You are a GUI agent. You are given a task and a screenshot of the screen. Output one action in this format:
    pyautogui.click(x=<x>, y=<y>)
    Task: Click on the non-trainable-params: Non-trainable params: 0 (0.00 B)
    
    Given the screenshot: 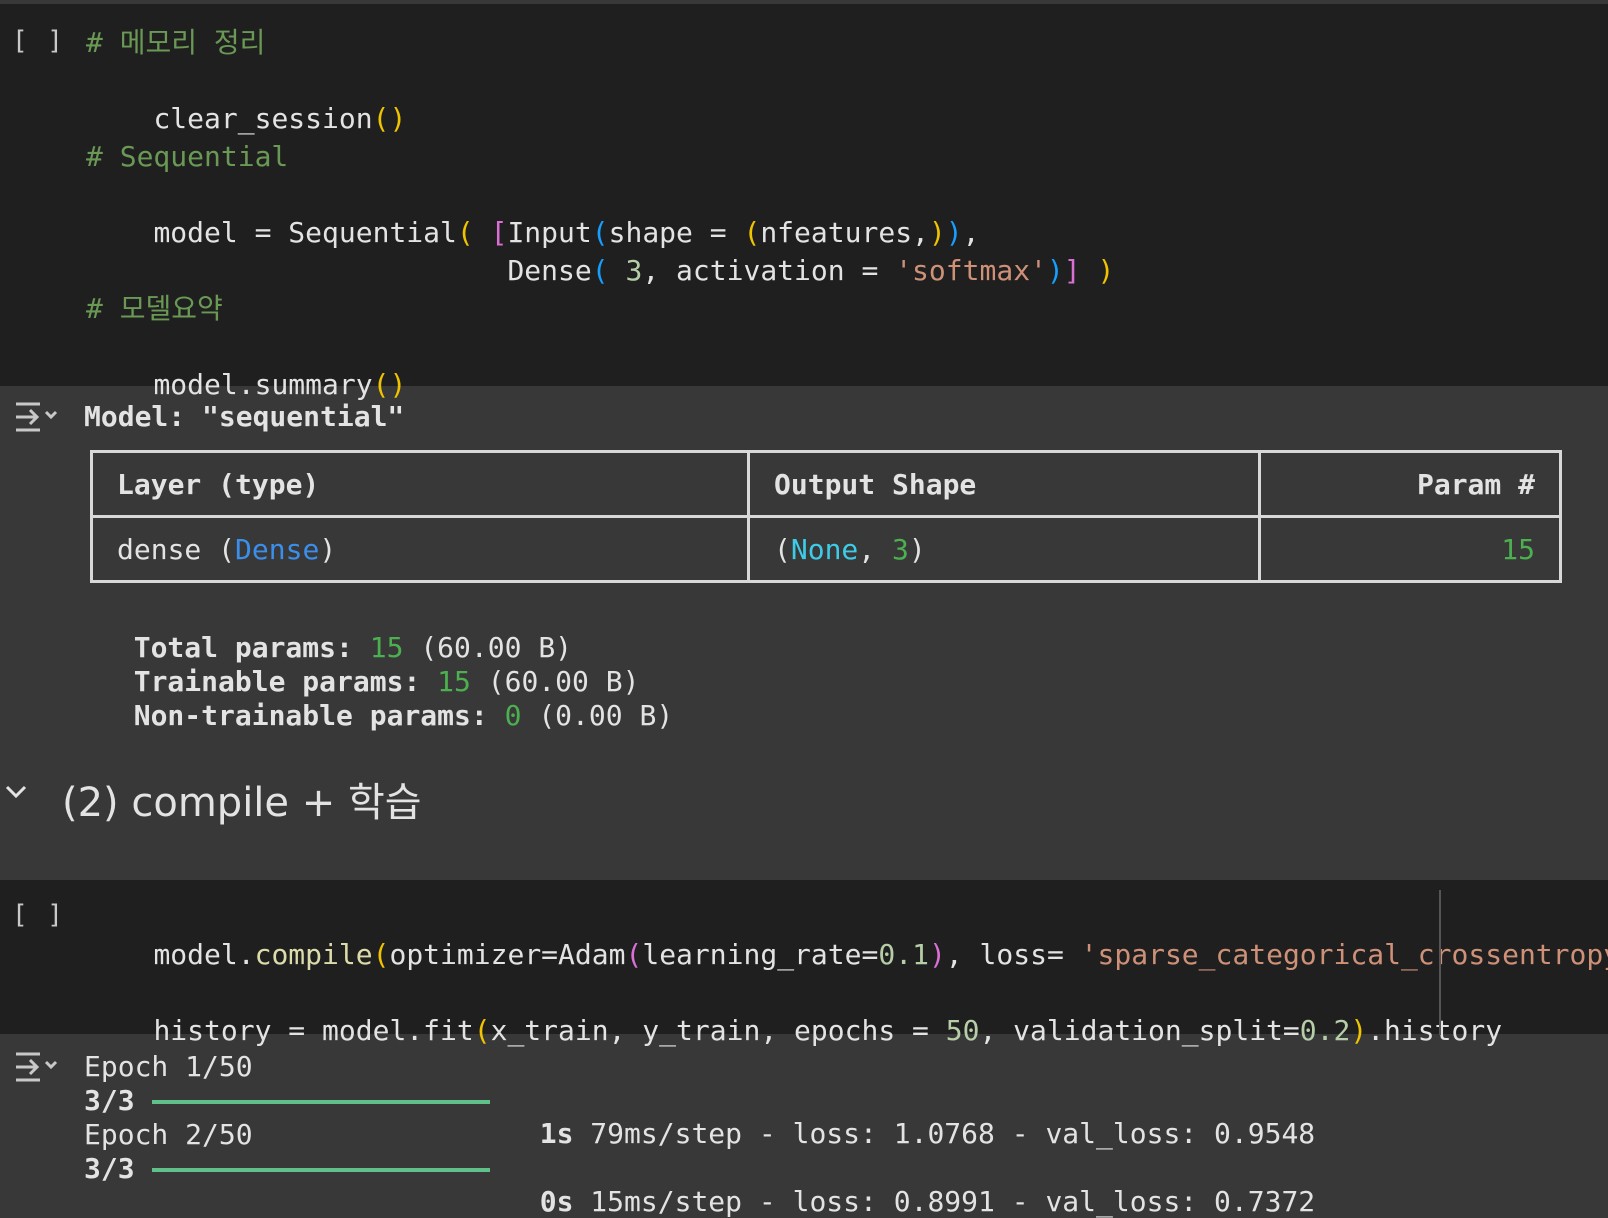 What is the action you would take?
    pyautogui.click(x=403, y=715)
    